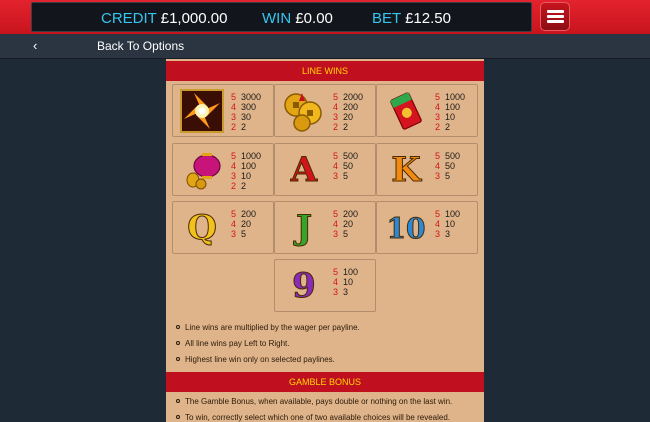 This screenshot has width=650, height=422. Describe the element at coordinates (277, 18) in the screenshot. I see `win-label: WIN` at that location.